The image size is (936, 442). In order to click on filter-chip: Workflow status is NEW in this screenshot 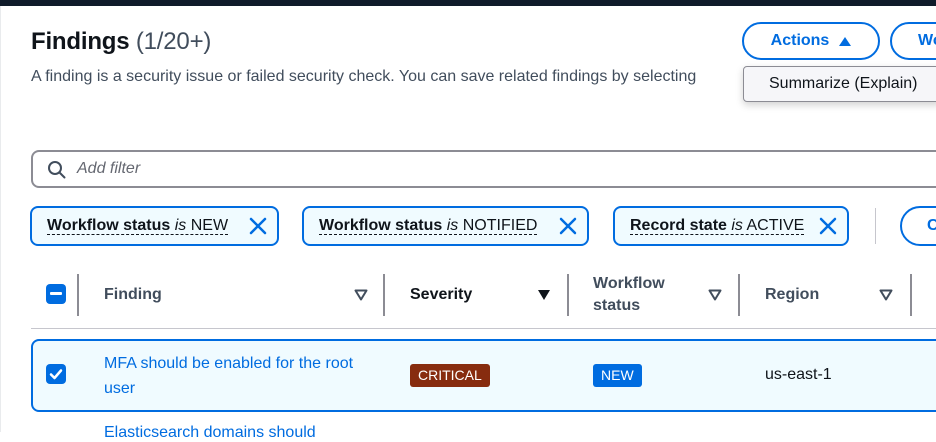, I will do `click(154, 226)`.